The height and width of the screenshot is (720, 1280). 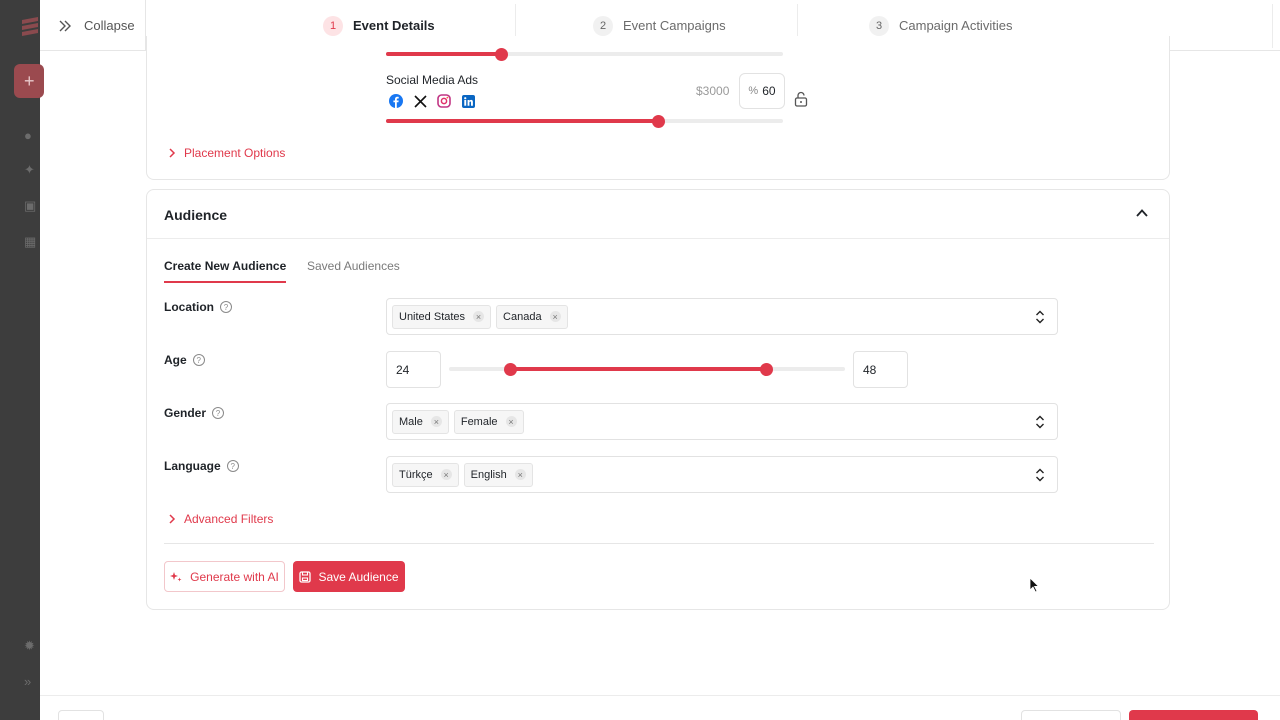 I want to click on language-select: Türkçe × English ×, so click(x=722, y=474).